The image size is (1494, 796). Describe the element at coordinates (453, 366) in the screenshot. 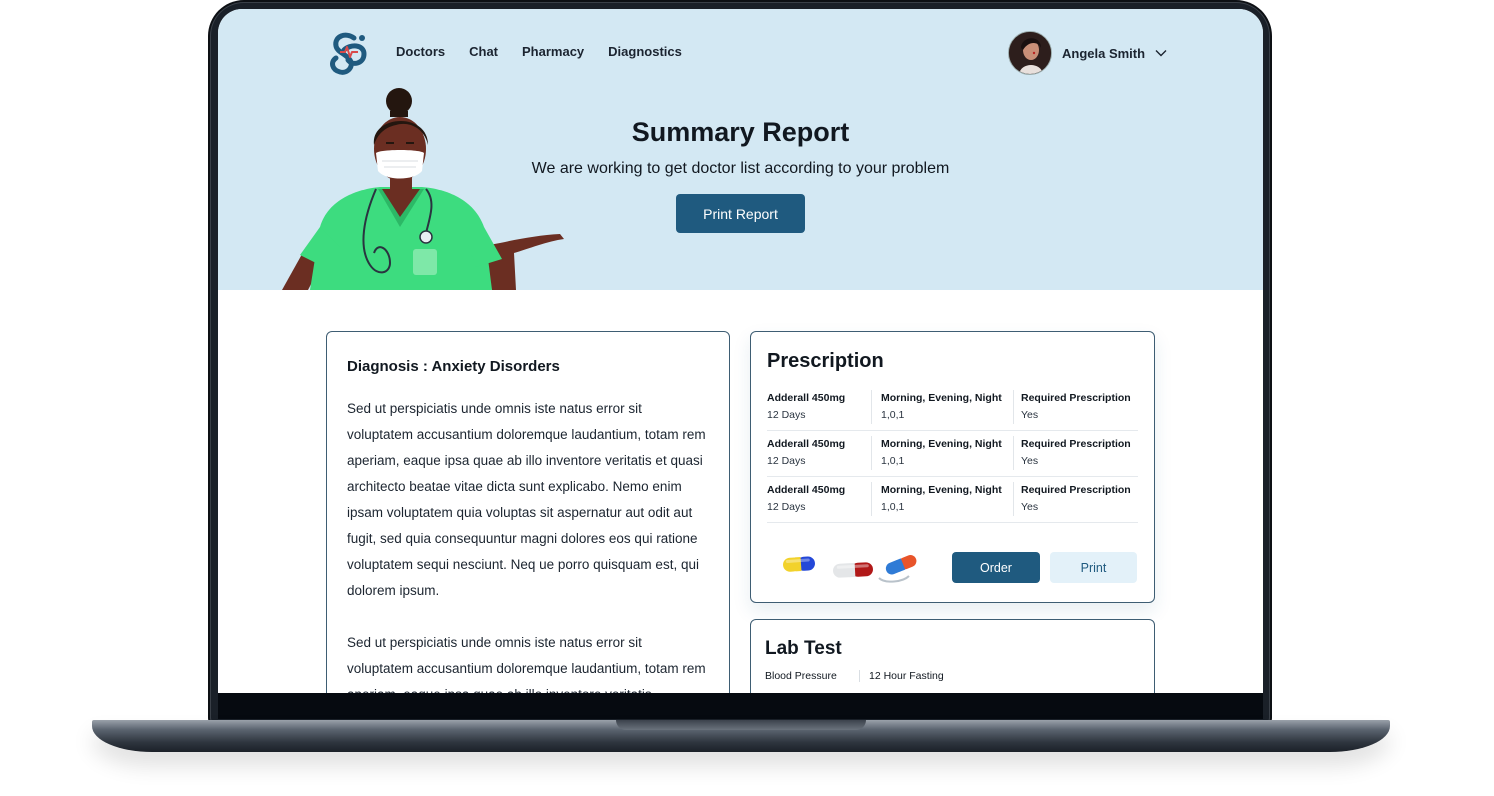

I see `diagnosis-title: Diagnosis : Anxiety Disorders` at that location.